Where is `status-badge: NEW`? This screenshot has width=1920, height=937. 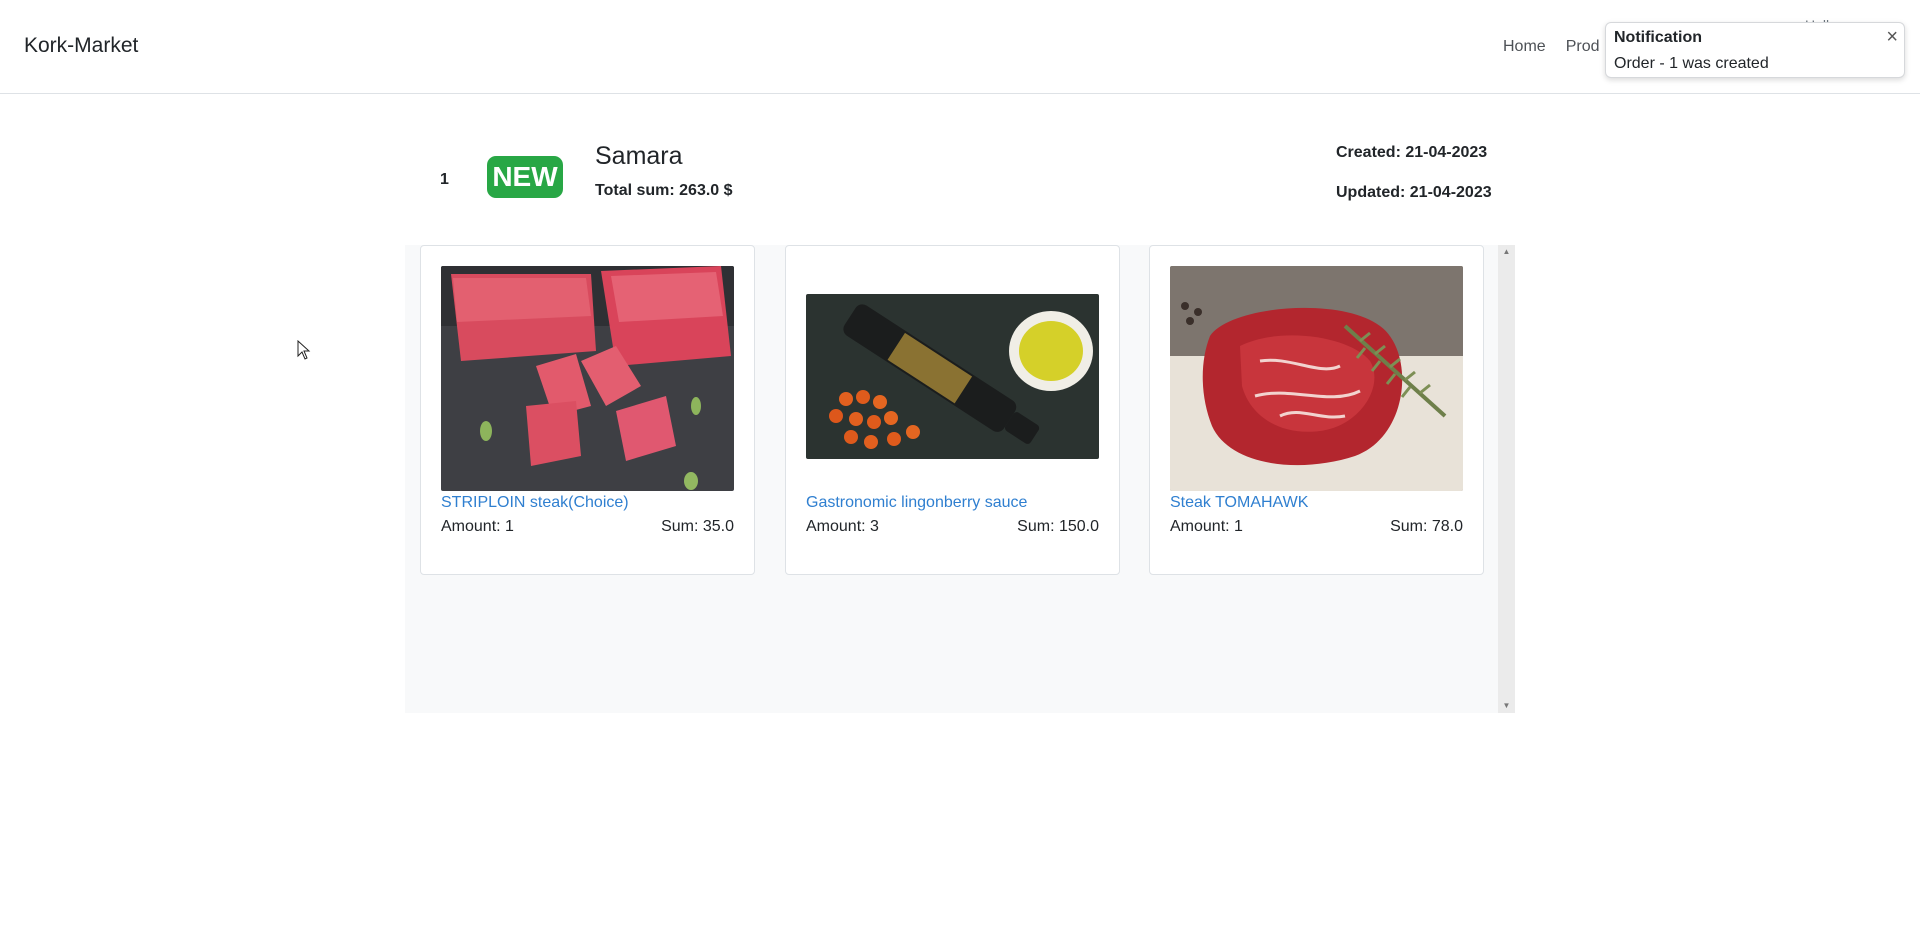 status-badge: NEW is located at coordinates (525, 177).